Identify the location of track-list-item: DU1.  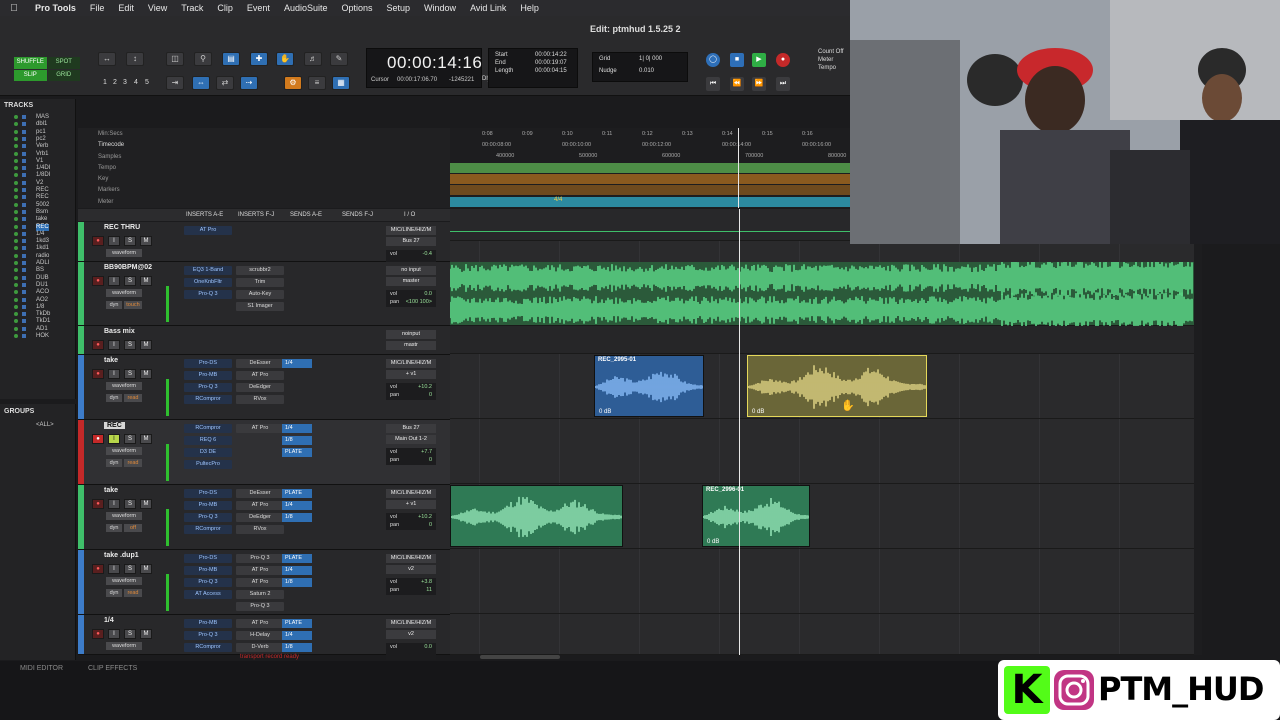
(42, 285).